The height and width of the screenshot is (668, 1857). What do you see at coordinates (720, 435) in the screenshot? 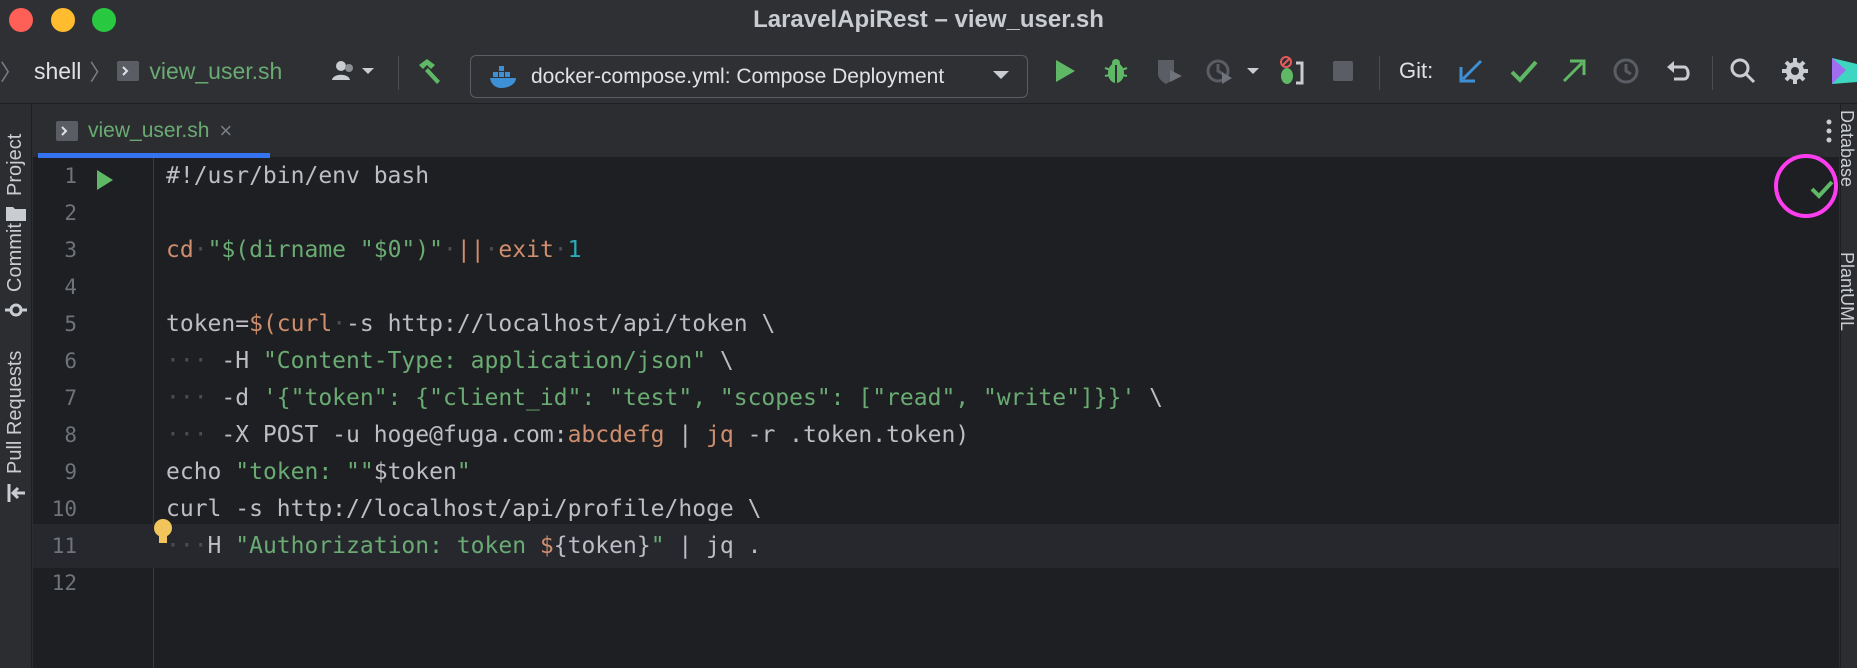
I see `code-token: jq` at bounding box center [720, 435].